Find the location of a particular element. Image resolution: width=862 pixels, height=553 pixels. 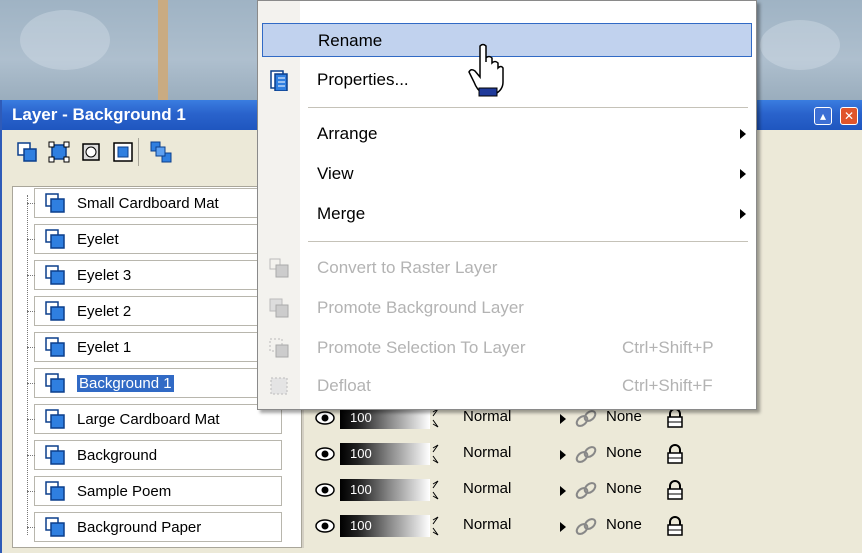

menu-item-label: View is located at coordinates (335, 173).